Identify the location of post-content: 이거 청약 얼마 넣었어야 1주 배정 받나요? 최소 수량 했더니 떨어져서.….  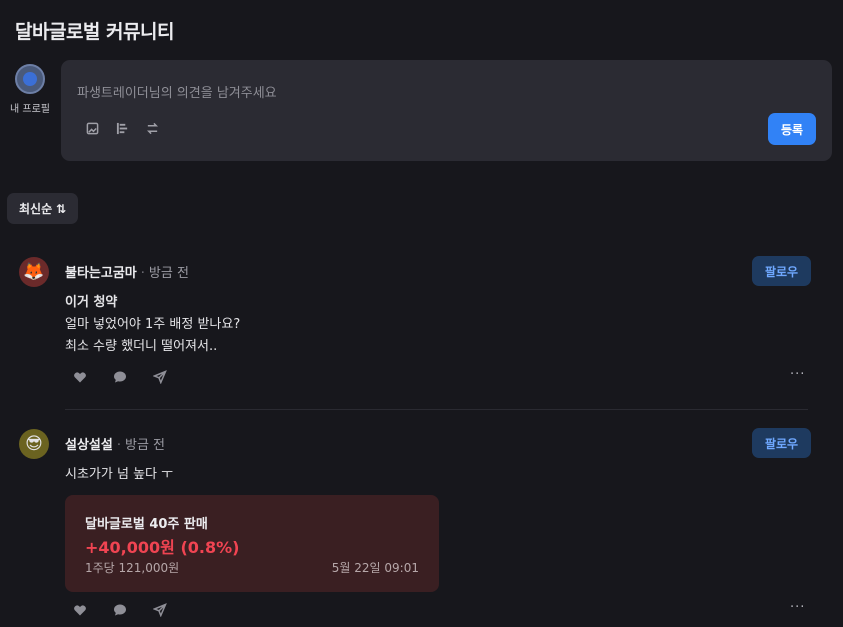
(152, 325).